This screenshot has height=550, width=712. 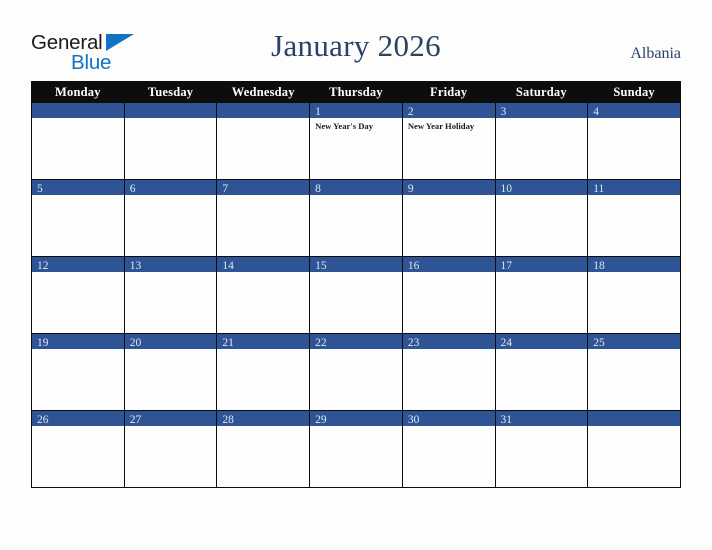 I want to click on calendar-day-cell: 1 New Year's Day, so click(x=356, y=141).